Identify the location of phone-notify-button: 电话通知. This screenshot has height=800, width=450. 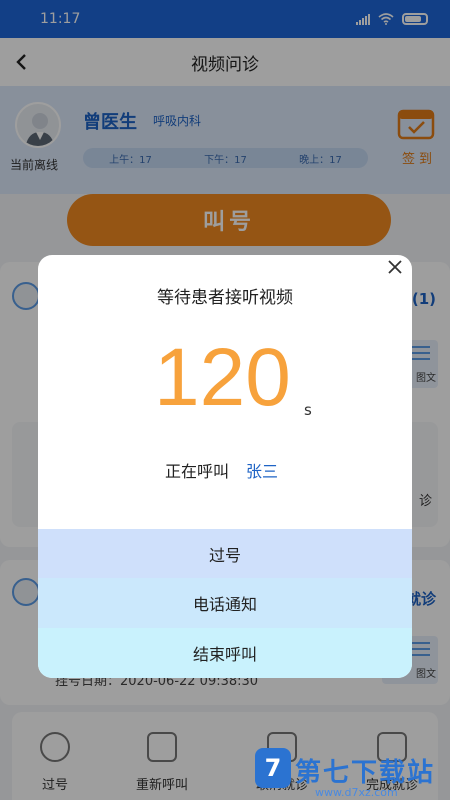
(225, 603).